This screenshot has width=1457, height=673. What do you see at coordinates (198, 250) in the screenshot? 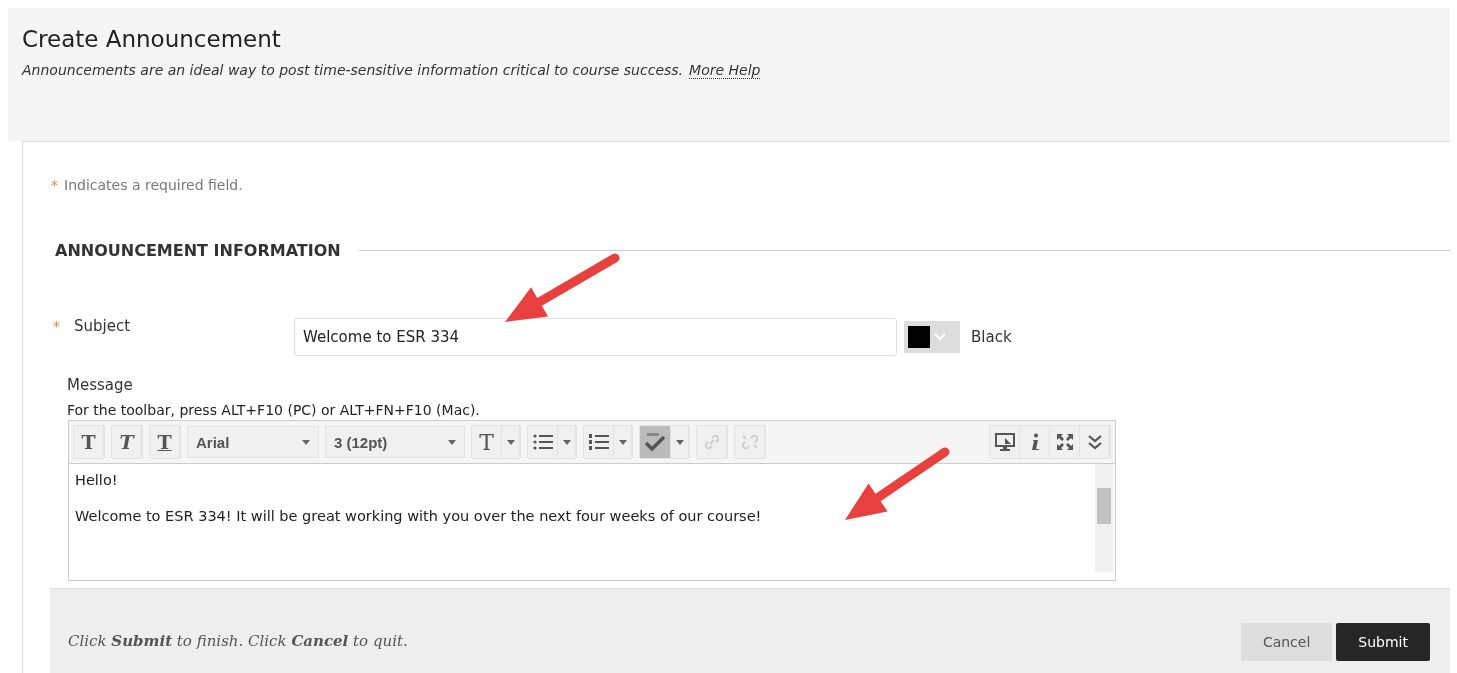
I see `section-title: ANNOUNCEMENT INFORMATION` at bounding box center [198, 250].